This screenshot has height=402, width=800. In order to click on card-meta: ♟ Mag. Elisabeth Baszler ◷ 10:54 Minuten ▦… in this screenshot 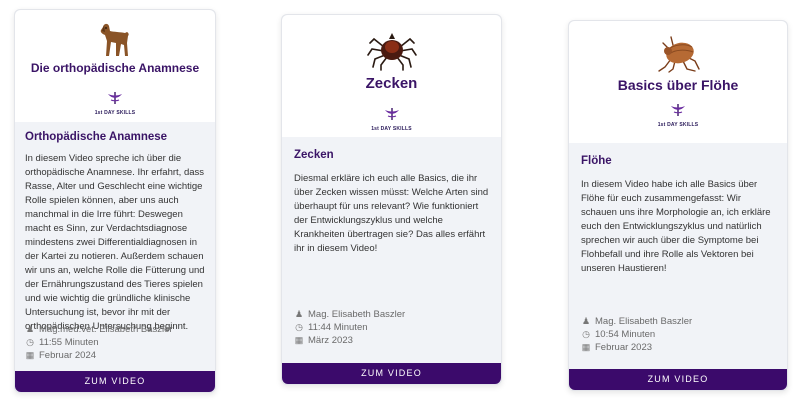, I will do `click(636, 334)`.